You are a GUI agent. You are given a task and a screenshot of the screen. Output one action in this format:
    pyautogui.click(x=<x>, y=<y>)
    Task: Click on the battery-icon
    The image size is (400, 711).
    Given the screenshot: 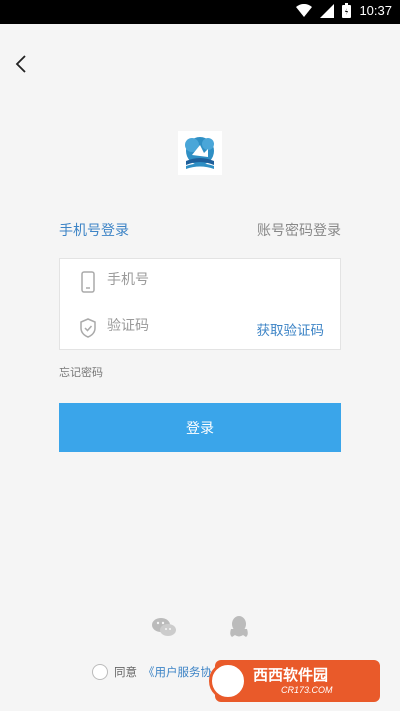 What is the action you would take?
    pyautogui.click(x=347, y=10)
    